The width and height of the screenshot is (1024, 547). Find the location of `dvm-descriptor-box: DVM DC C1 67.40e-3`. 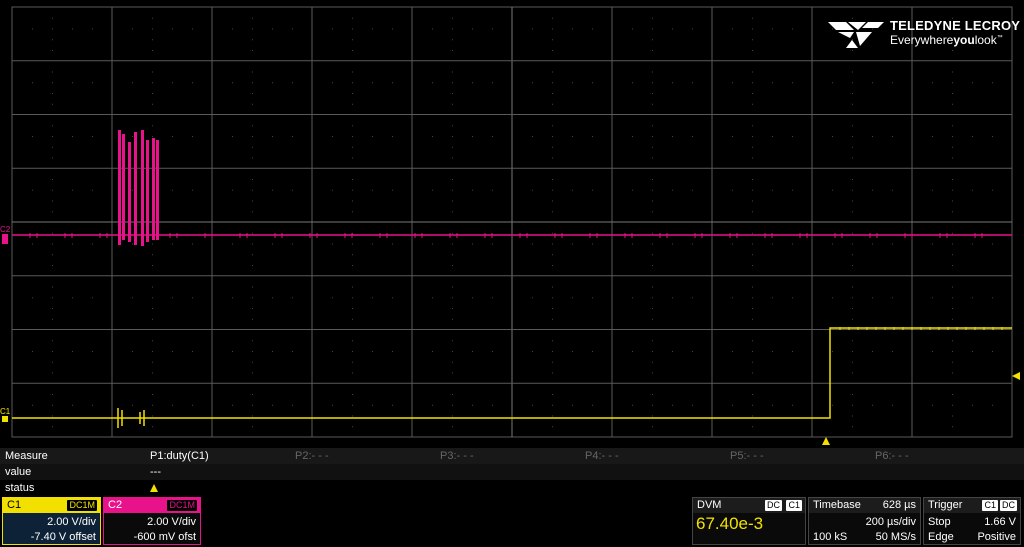

dvm-descriptor-box: DVM DC C1 67.40e-3 is located at coordinates (749, 521).